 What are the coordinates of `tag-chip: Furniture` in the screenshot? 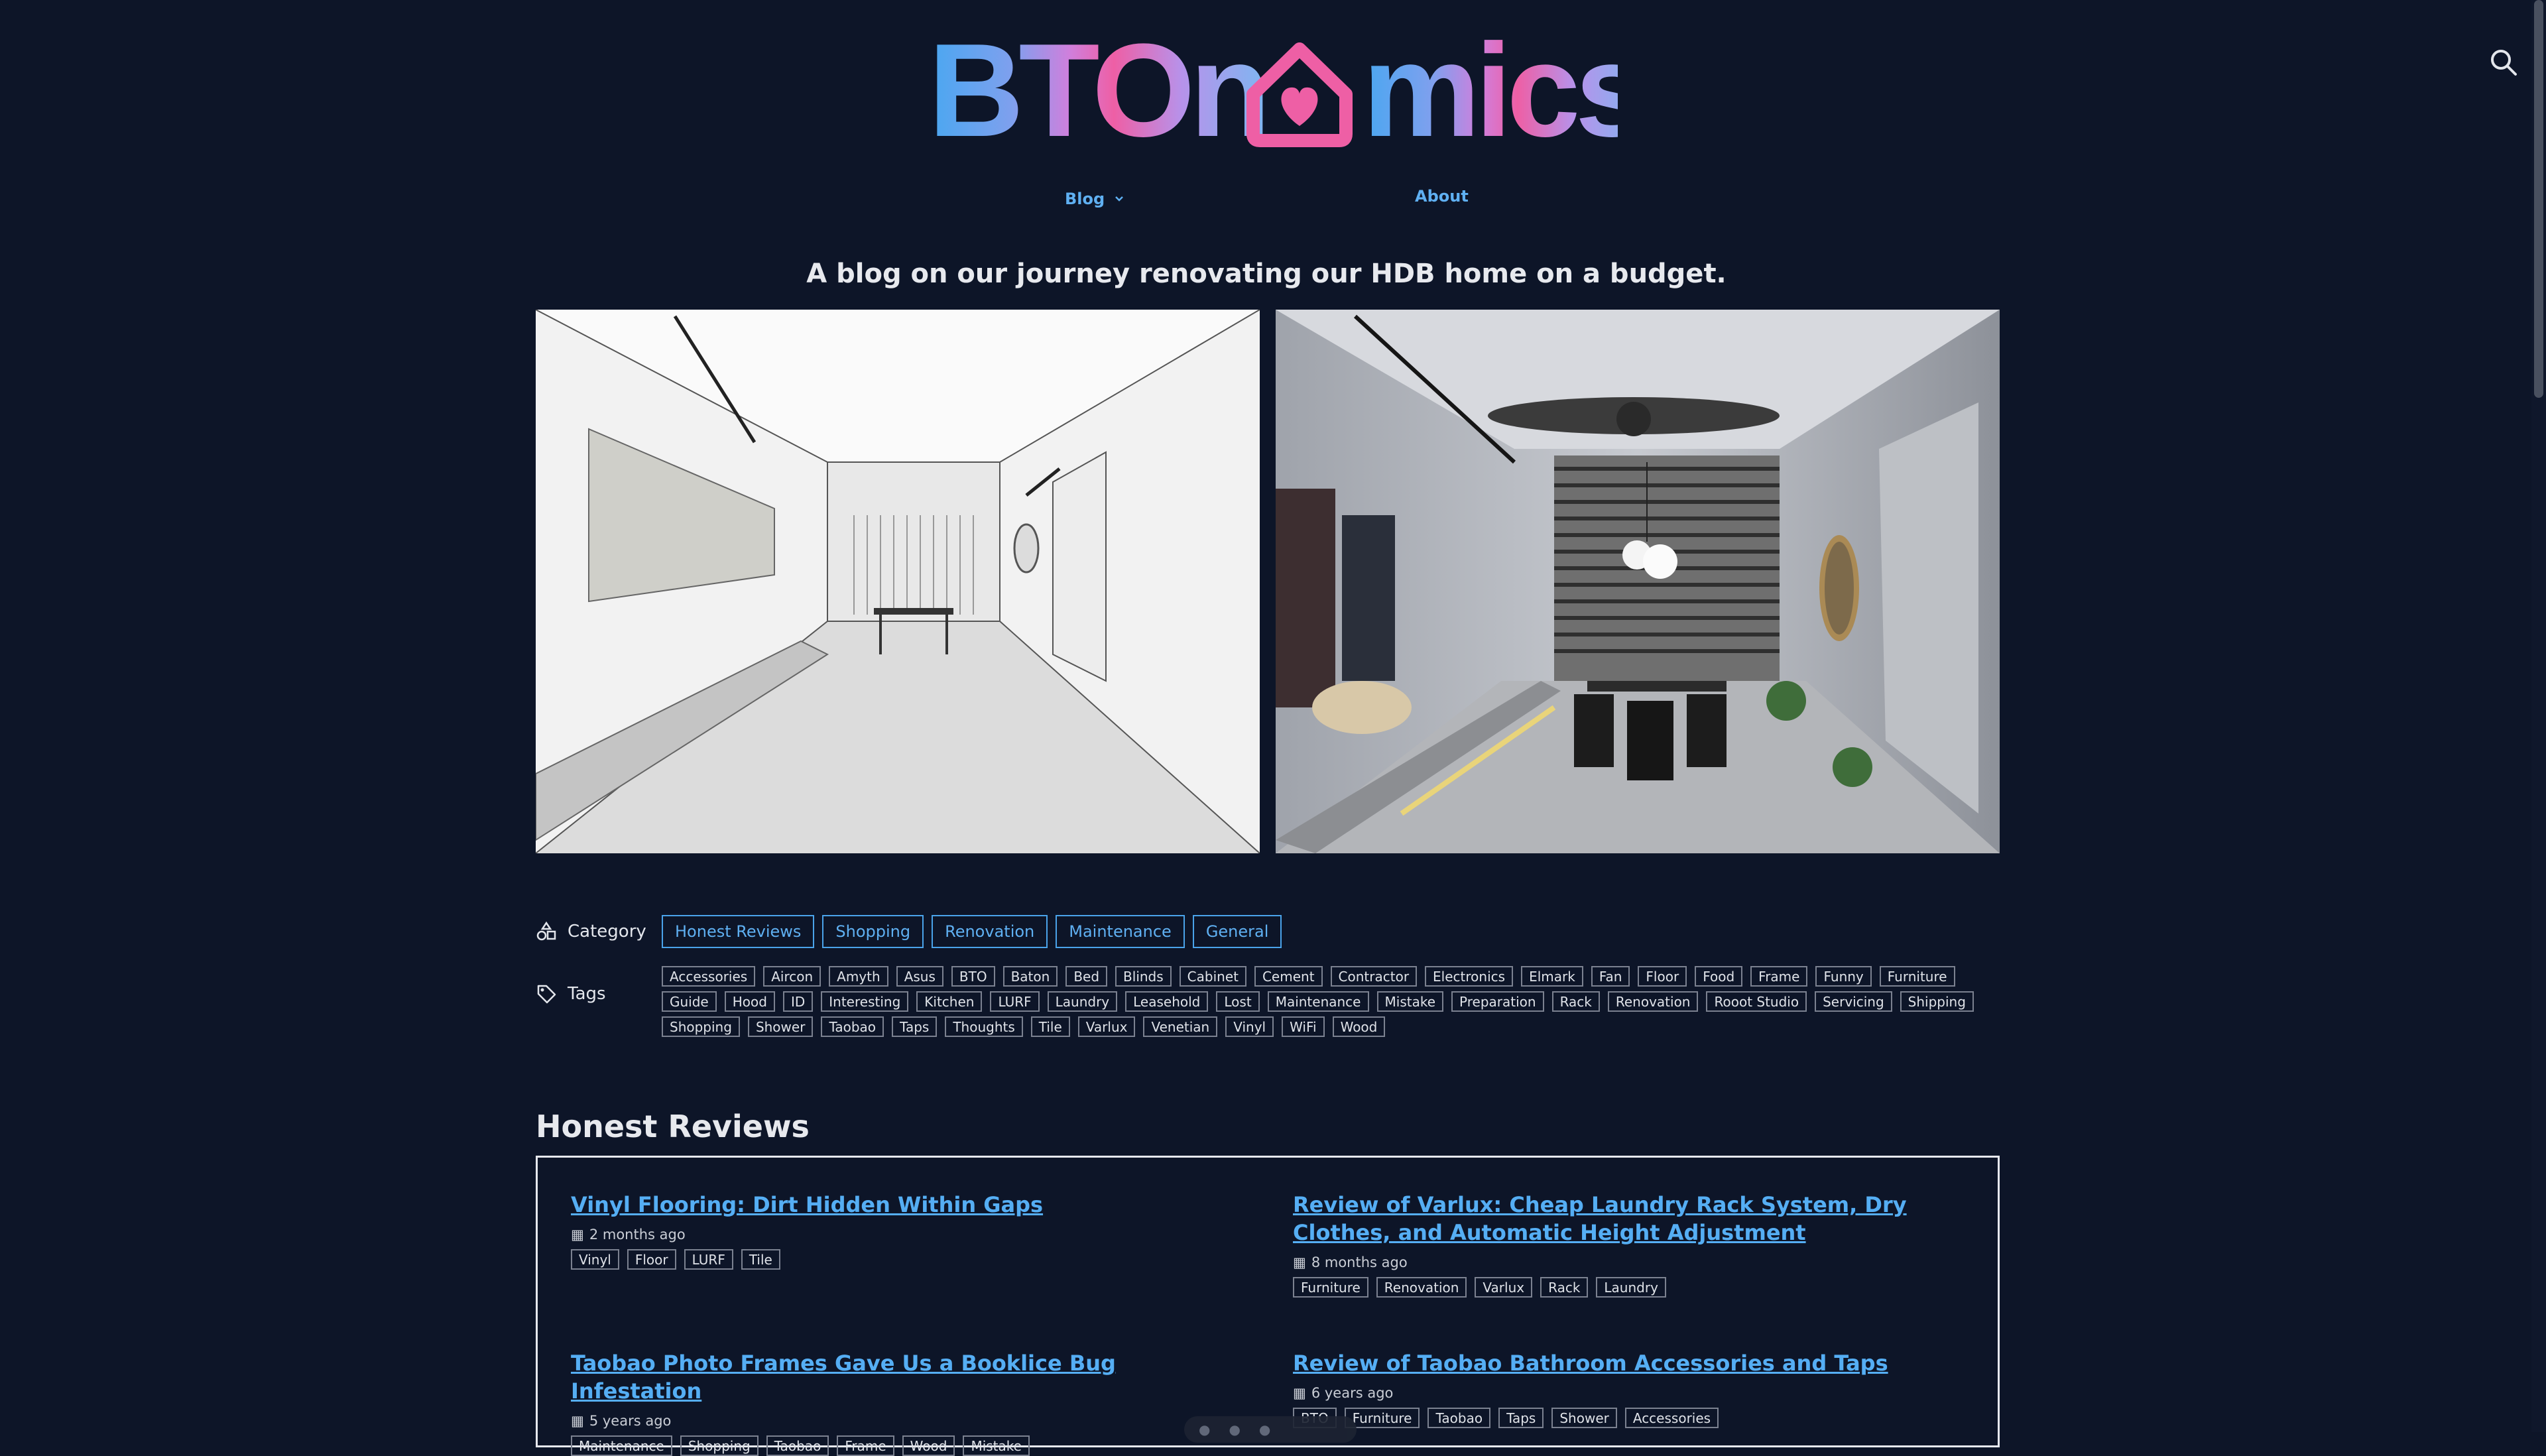 It's located at (1917, 976).